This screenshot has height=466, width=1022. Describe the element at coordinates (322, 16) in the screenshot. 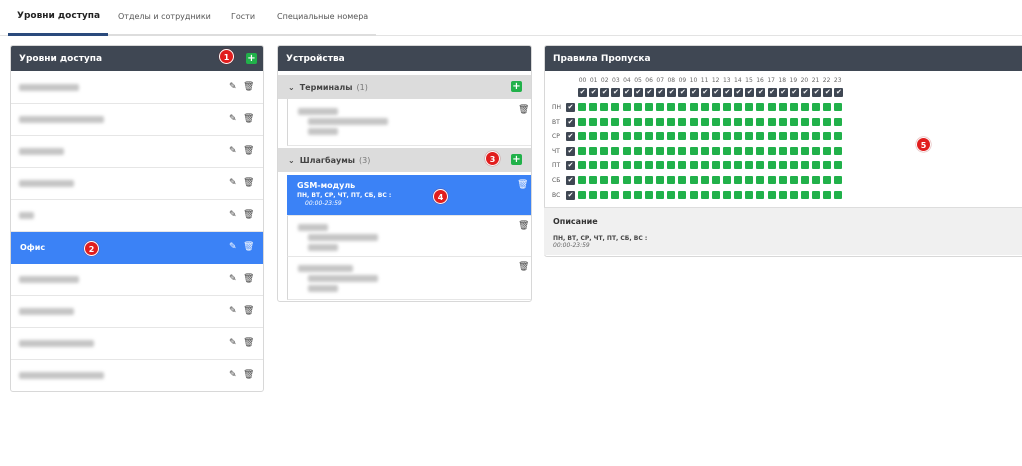

I see `tab-special-numbers: Специальные номера` at that location.